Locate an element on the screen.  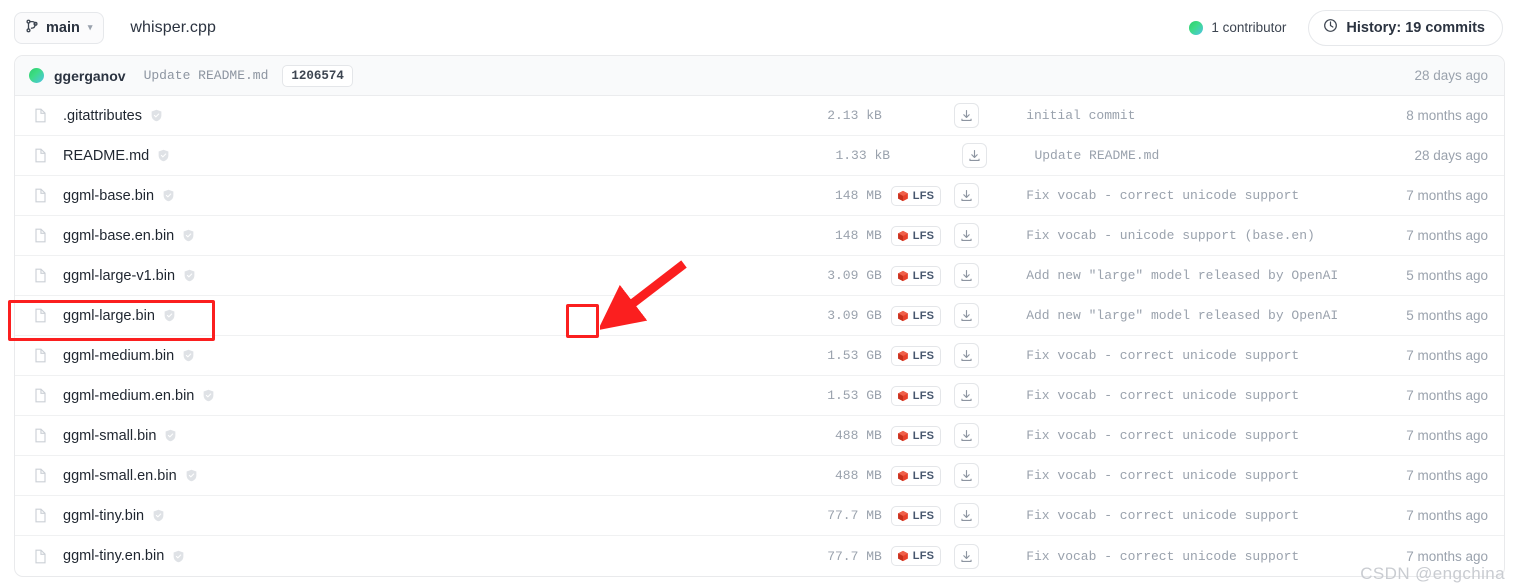
file-size-cell: 488 MB is located at coordinates (843, 435).